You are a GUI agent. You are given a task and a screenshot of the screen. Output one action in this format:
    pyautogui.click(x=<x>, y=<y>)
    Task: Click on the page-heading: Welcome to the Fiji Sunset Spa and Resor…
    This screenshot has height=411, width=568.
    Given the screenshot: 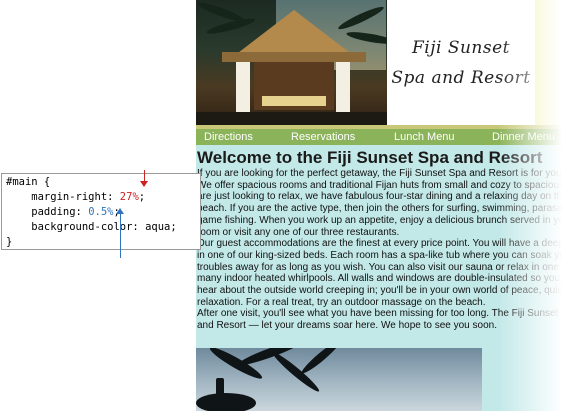 What is the action you would take?
    pyautogui.click(x=370, y=157)
    